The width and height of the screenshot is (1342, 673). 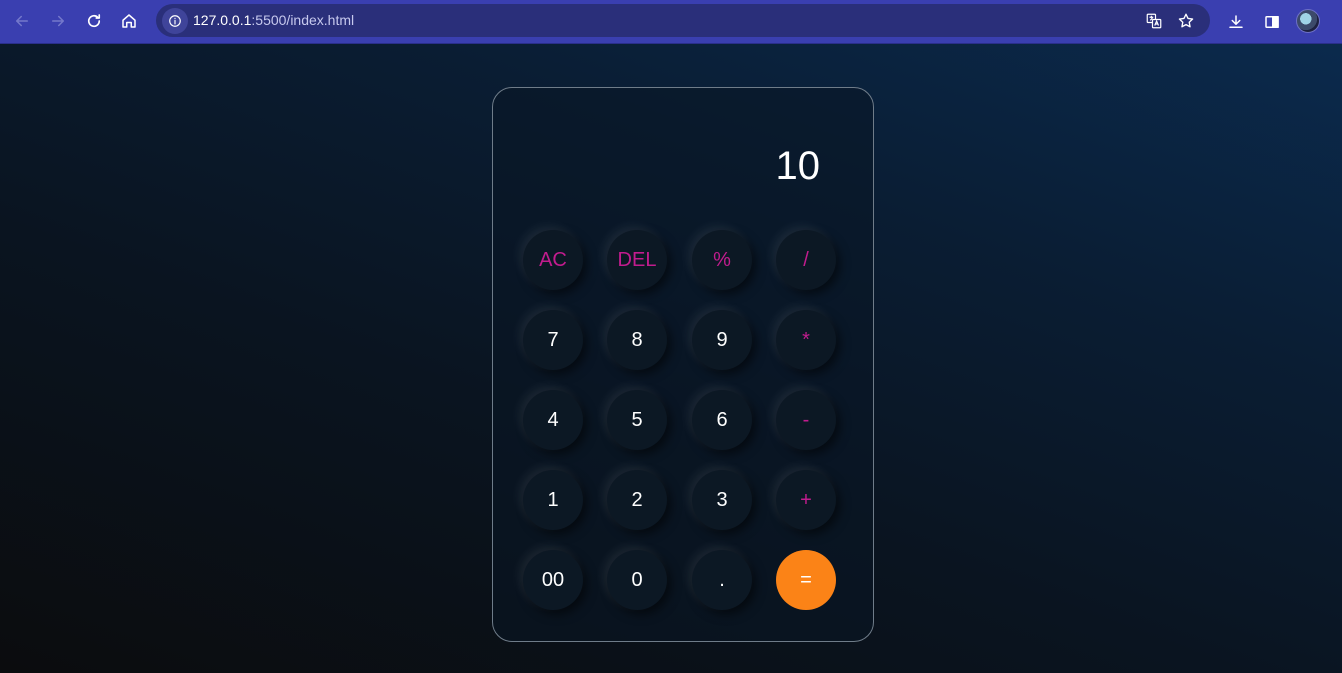 What do you see at coordinates (303, 20) in the screenshot?
I see `url-path: :5500/index.html` at bounding box center [303, 20].